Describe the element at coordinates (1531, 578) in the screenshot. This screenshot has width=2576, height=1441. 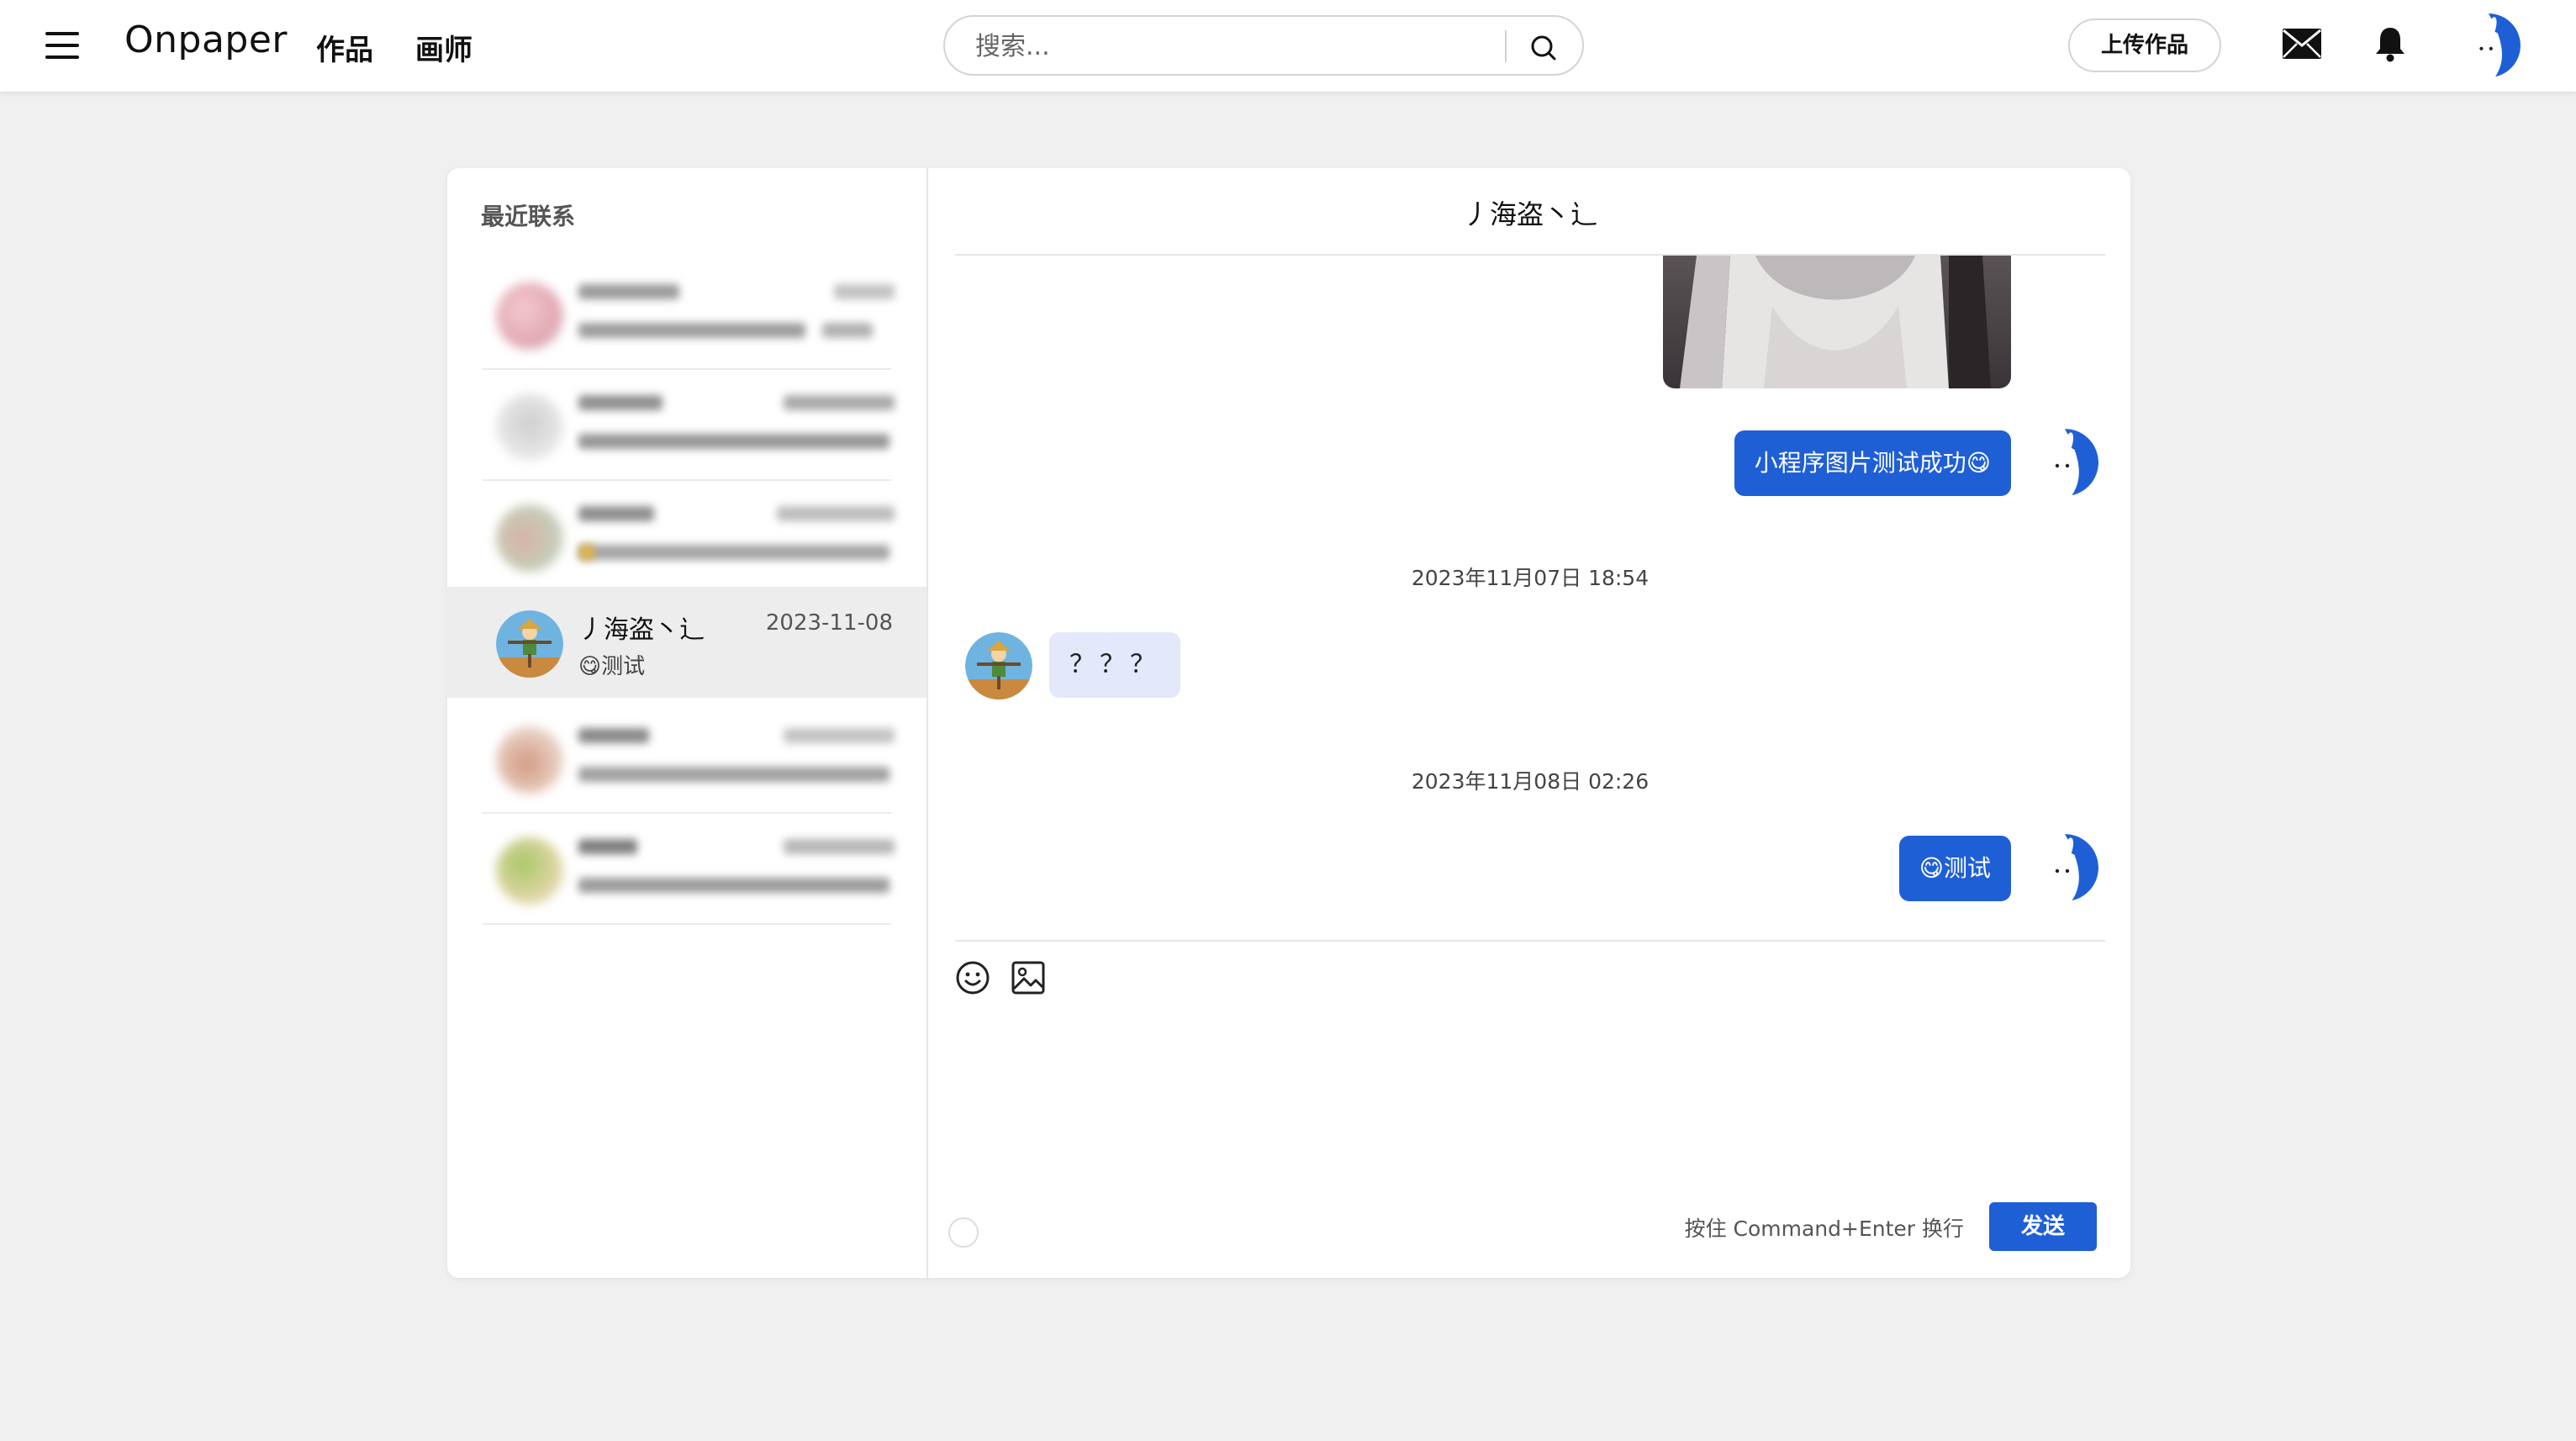
I see `message-timestamp: 2023年11月07日 18:54` at that location.